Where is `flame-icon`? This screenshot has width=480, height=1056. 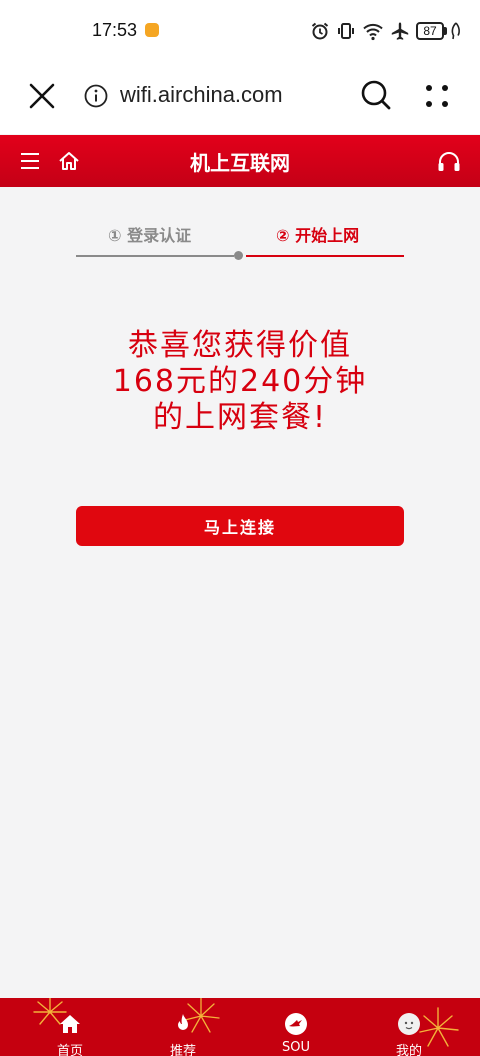
flame-icon is located at coordinates (183, 1022).